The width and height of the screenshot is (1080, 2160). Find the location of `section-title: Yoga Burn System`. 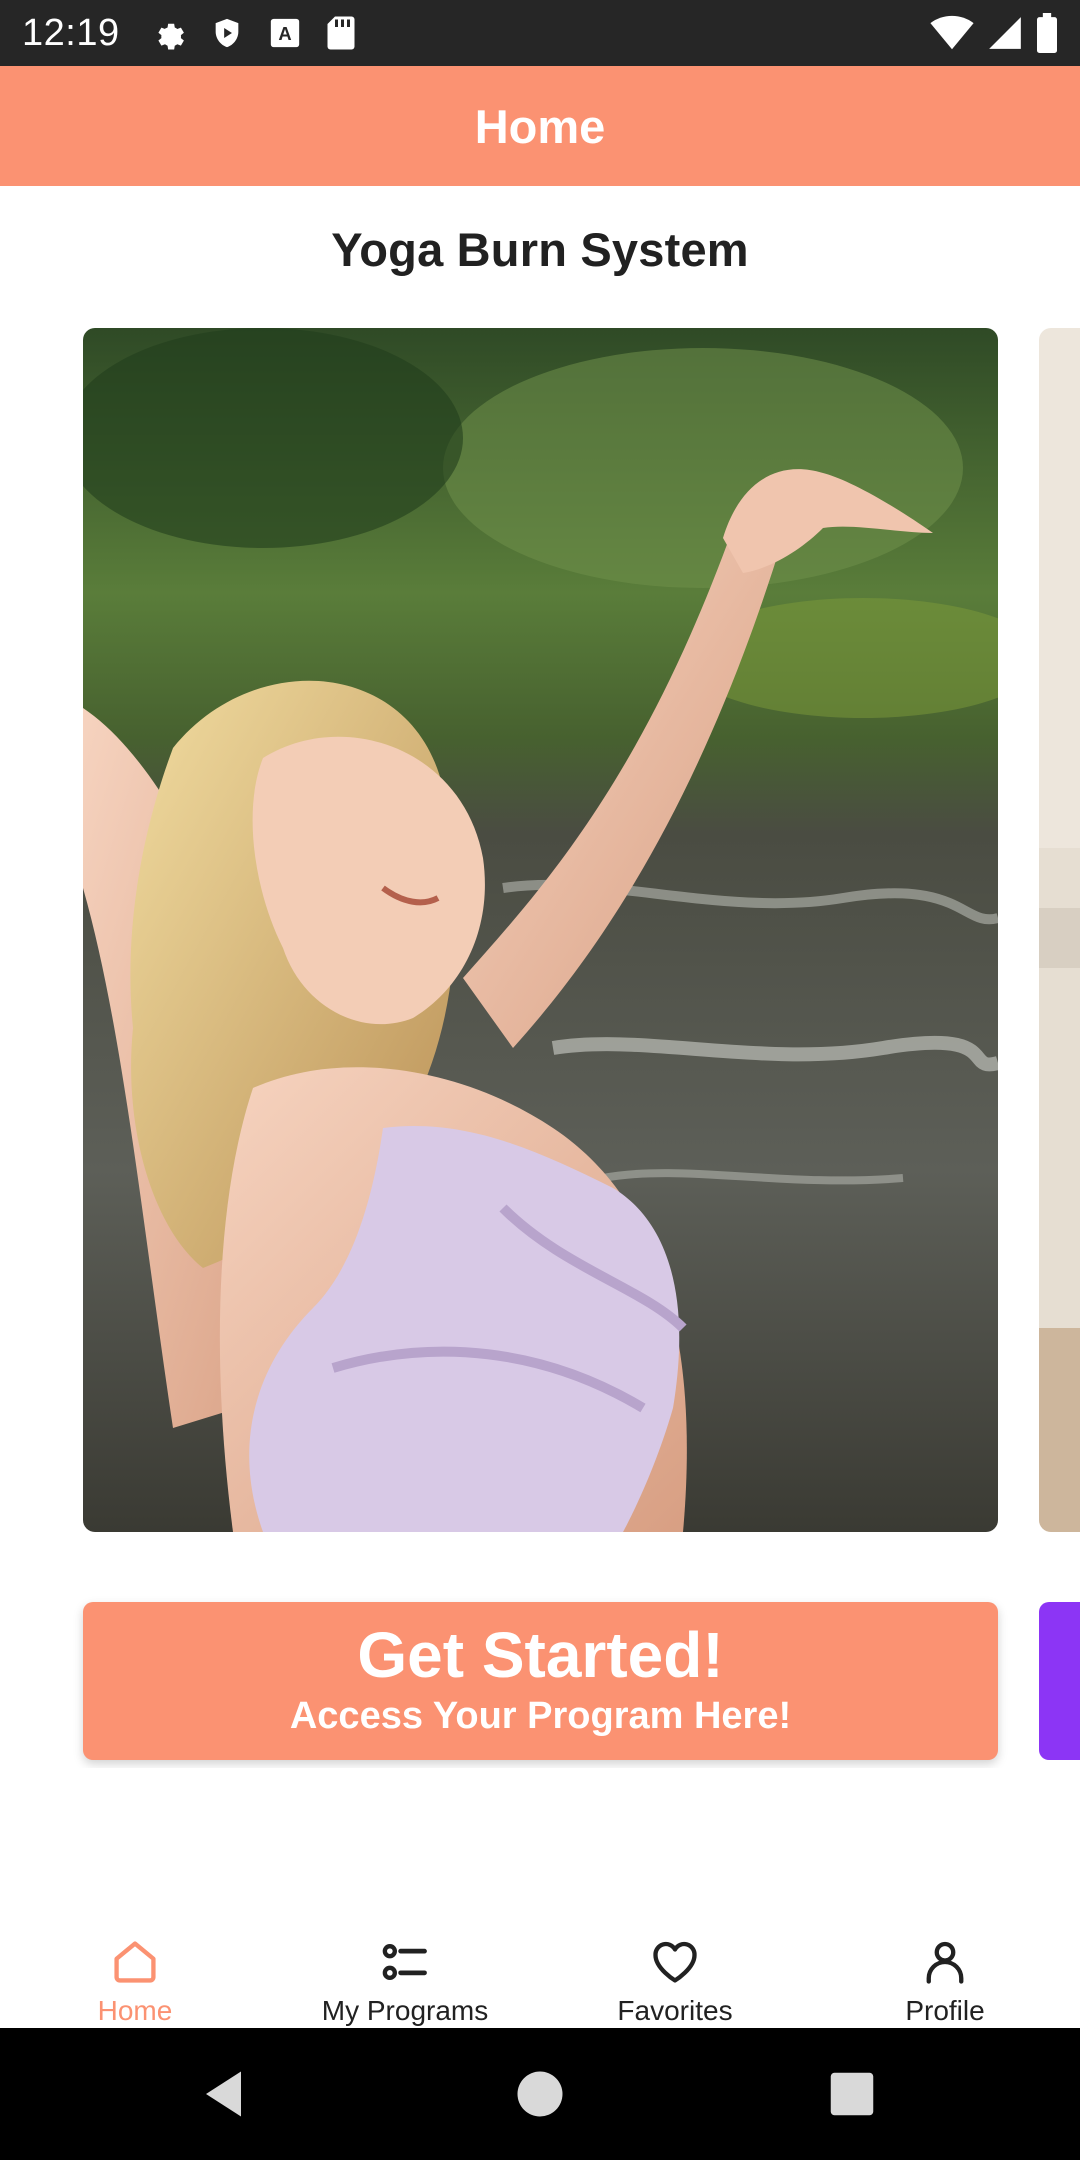

section-title: Yoga Burn System is located at coordinates (540, 249).